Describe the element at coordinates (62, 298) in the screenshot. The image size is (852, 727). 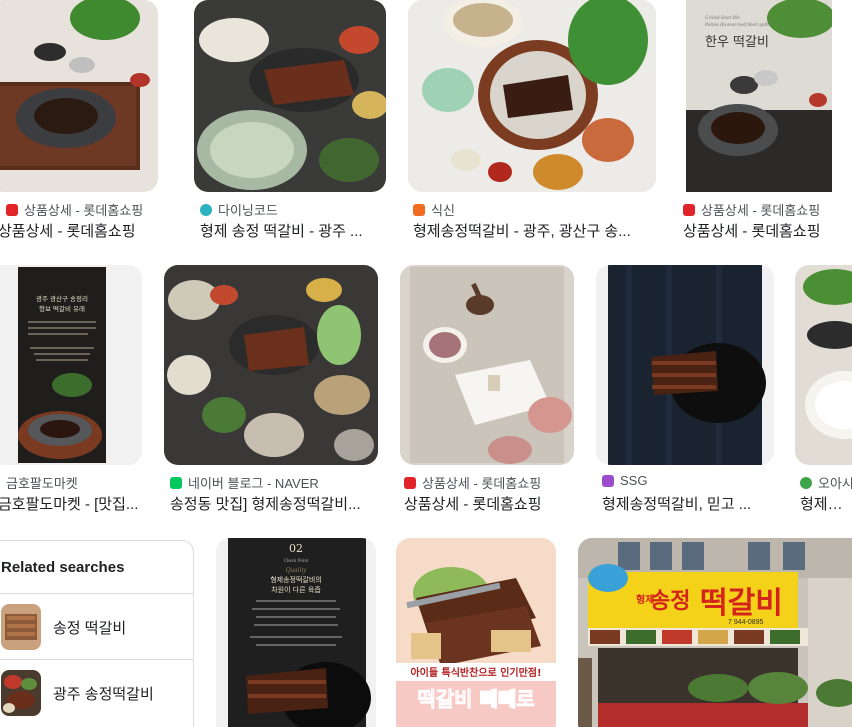
I see `r2c1-title-text: 광주 광산구 송정리` at that location.